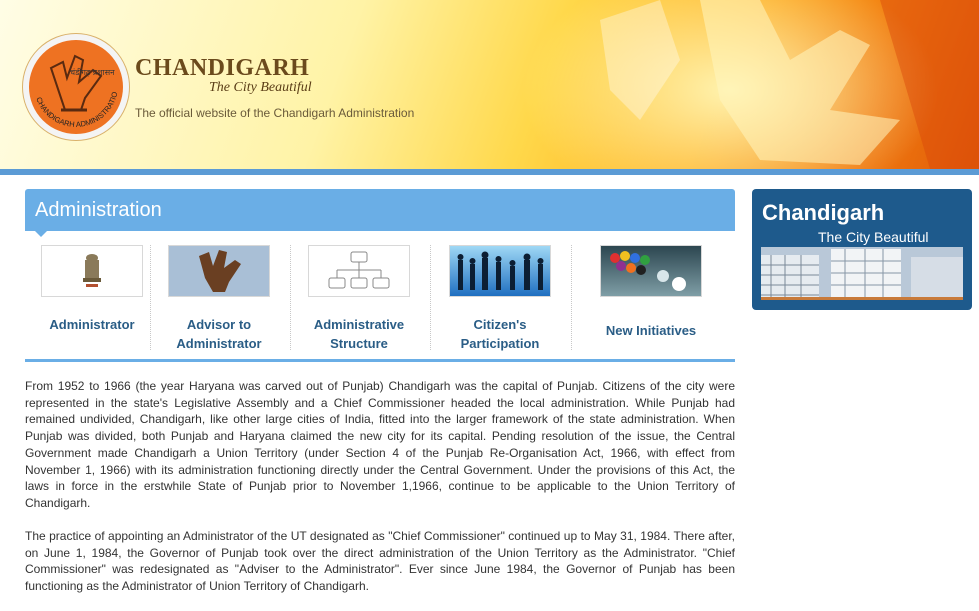 The height and width of the screenshot is (611, 979). What do you see at coordinates (98, 210) in the screenshot?
I see `page-title: Administration` at bounding box center [98, 210].